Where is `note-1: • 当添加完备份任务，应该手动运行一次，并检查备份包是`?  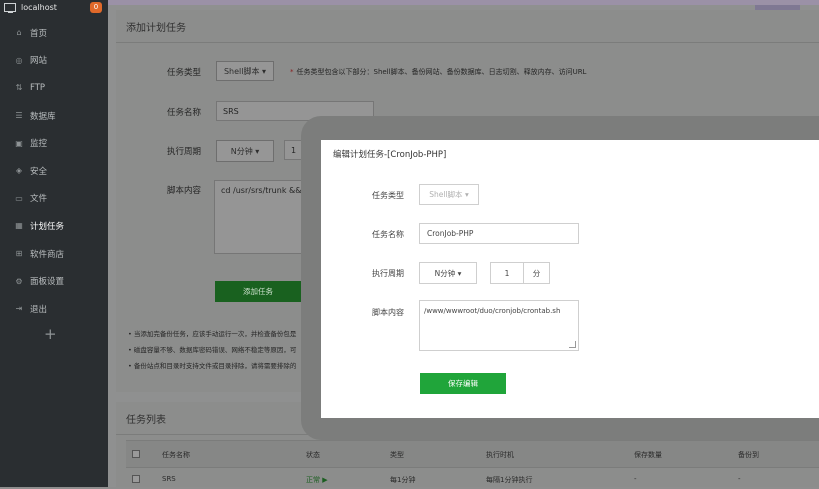 note-1: • 当添加完备份任务，应该手动运行一次，并检查备份包是 is located at coordinates (212, 334).